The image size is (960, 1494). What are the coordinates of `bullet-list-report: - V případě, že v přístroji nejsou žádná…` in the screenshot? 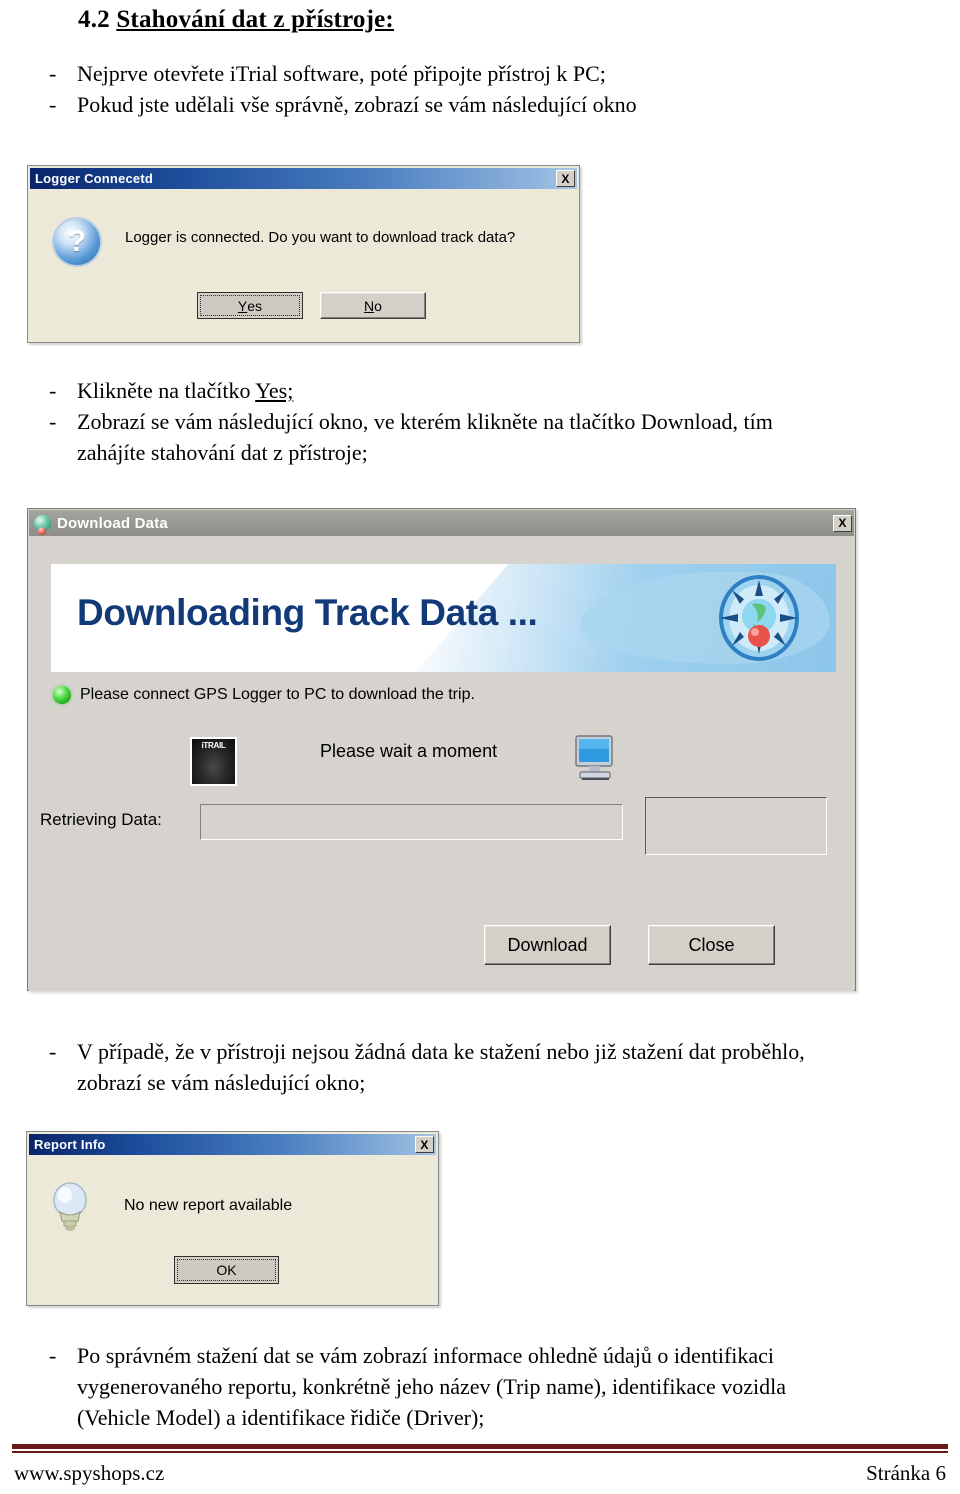 It's located at (491, 1067).